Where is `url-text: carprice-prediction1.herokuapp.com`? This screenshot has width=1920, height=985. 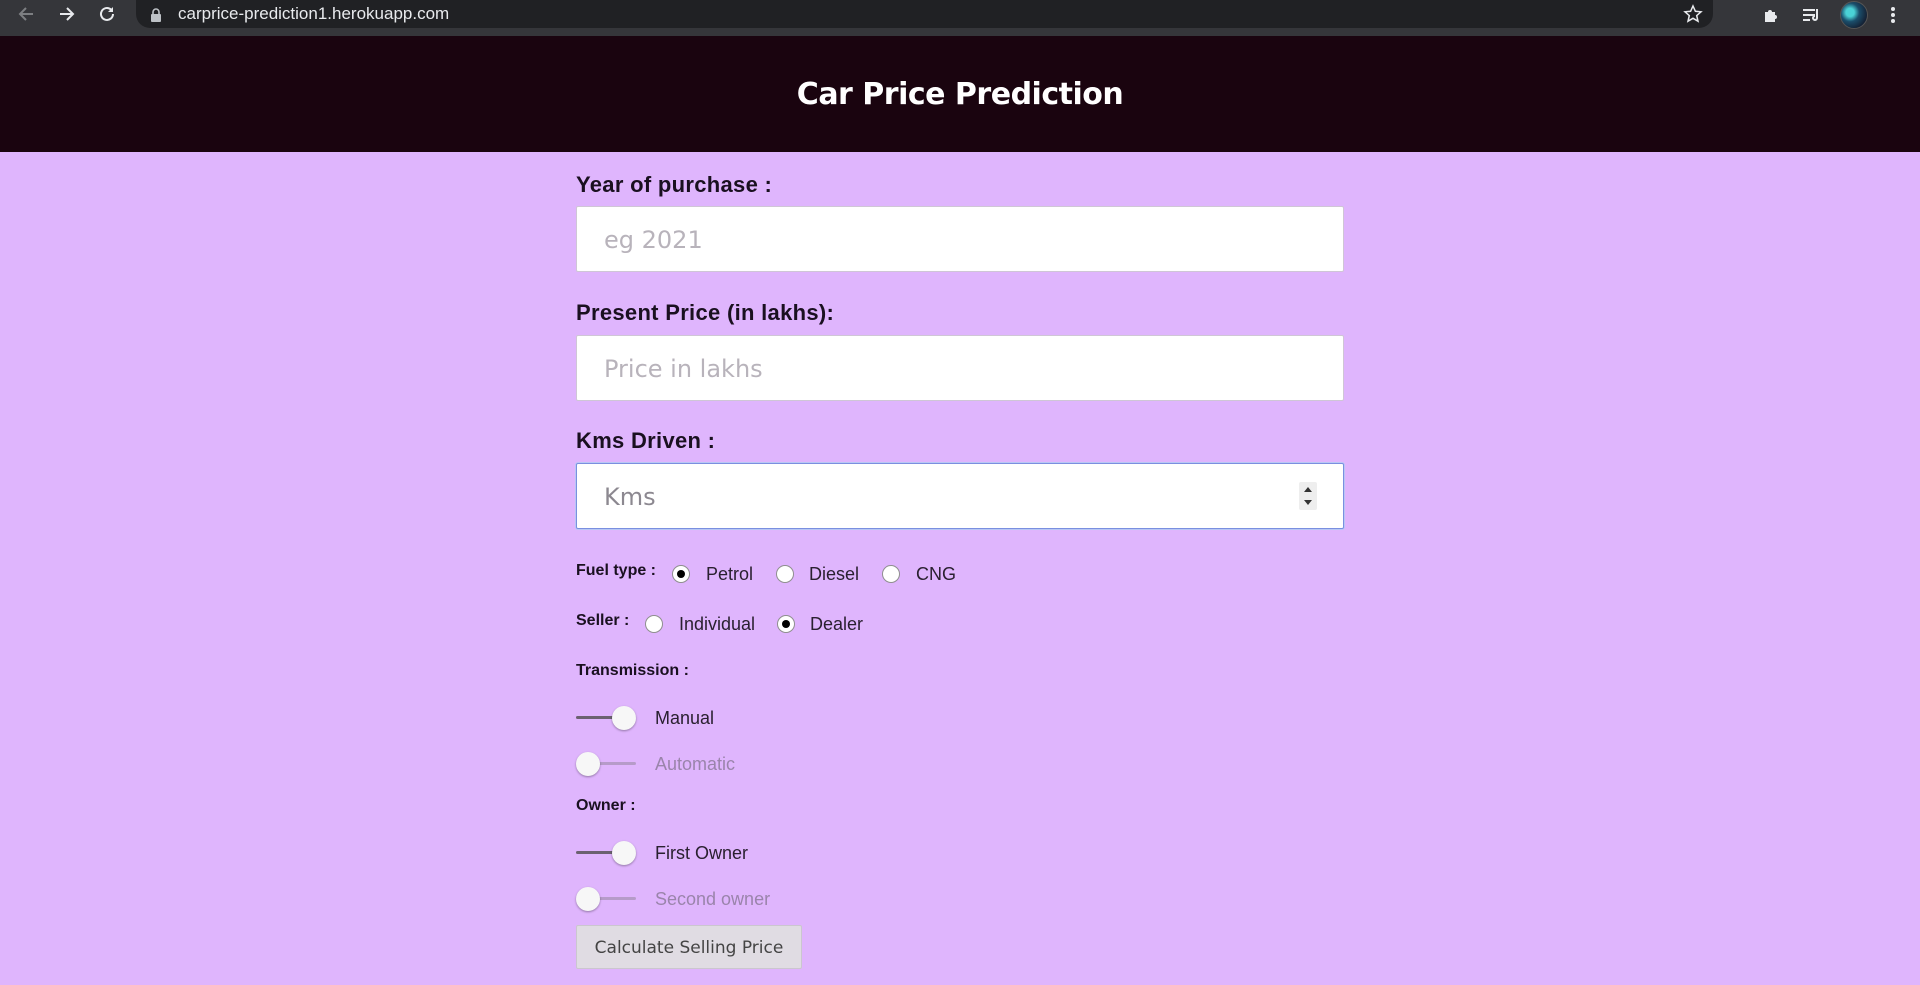
url-text: carprice-prediction1.herokuapp.com is located at coordinates (314, 13).